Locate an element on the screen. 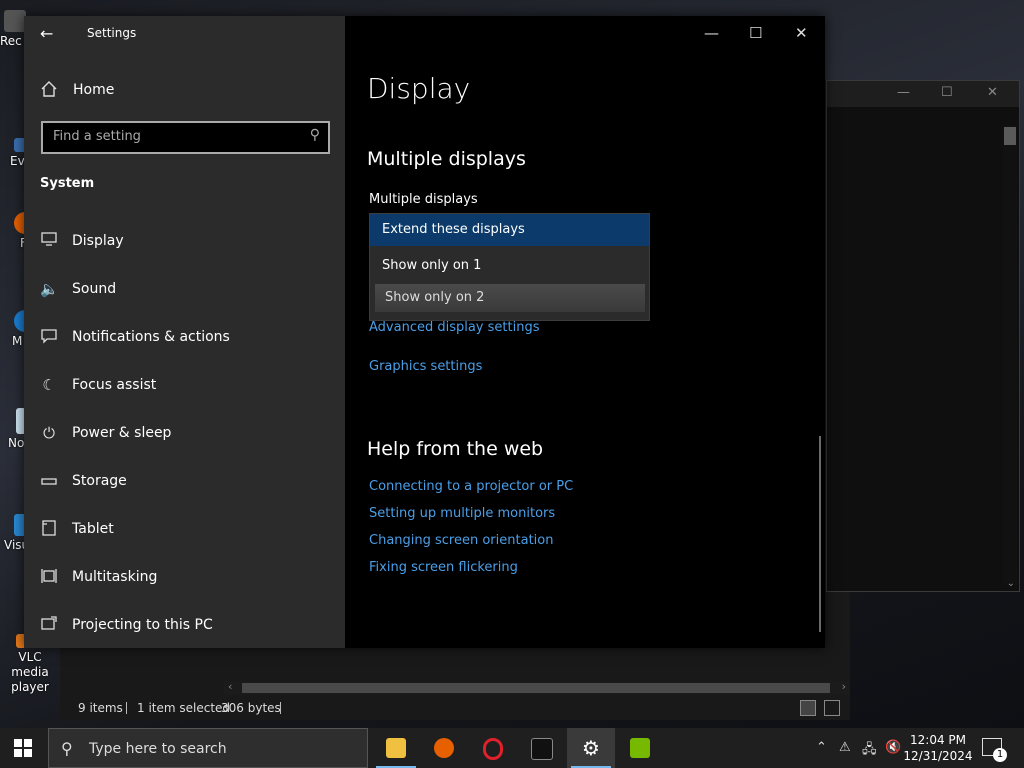  taskbar-clock: 12:04 PM 12/31/2024 is located at coordinates (938, 748).